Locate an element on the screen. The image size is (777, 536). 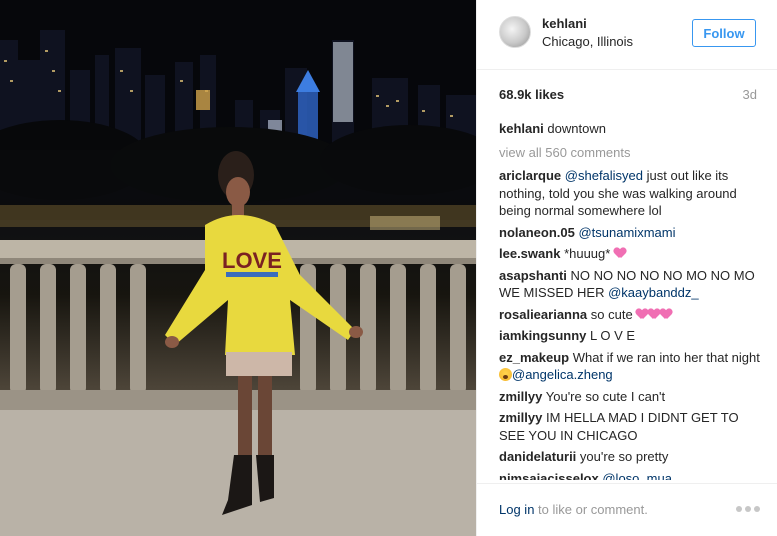
post-header: kehlani Chicago, Illinois Follow is located at coordinates (627, 35).